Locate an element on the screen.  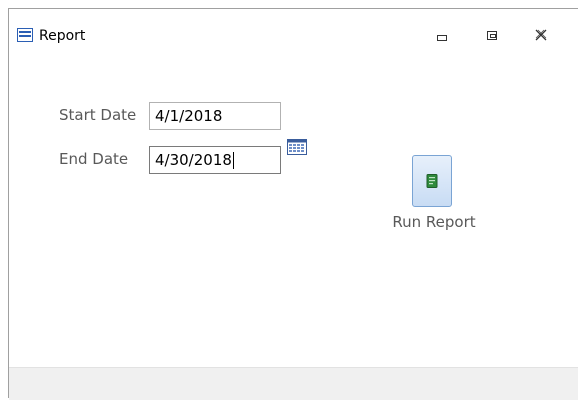
restore-icon is located at coordinates (492, 35).